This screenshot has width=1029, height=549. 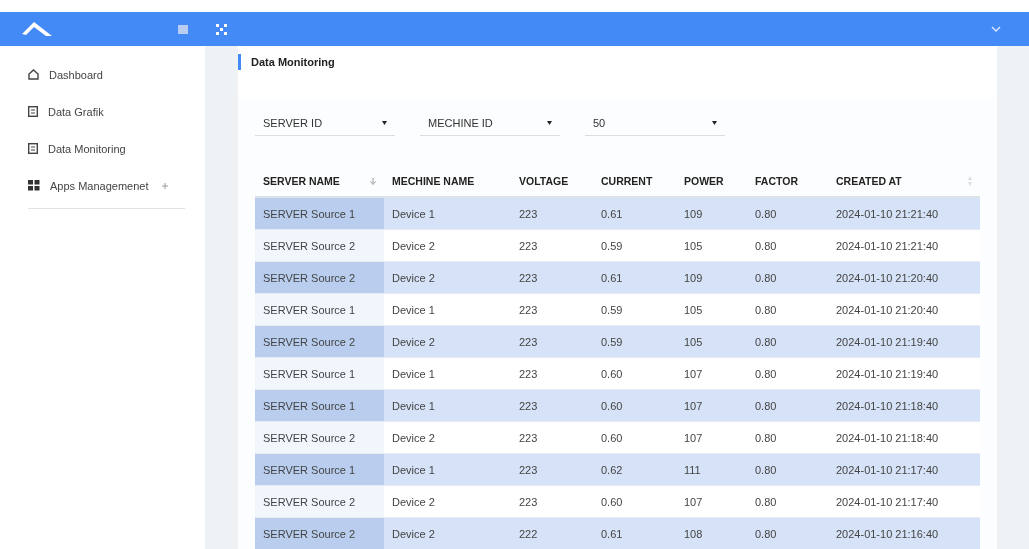 What do you see at coordinates (904, 277) in the screenshot?
I see `table-cell: 2024-01-10 21:20:40` at bounding box center [904, 277].